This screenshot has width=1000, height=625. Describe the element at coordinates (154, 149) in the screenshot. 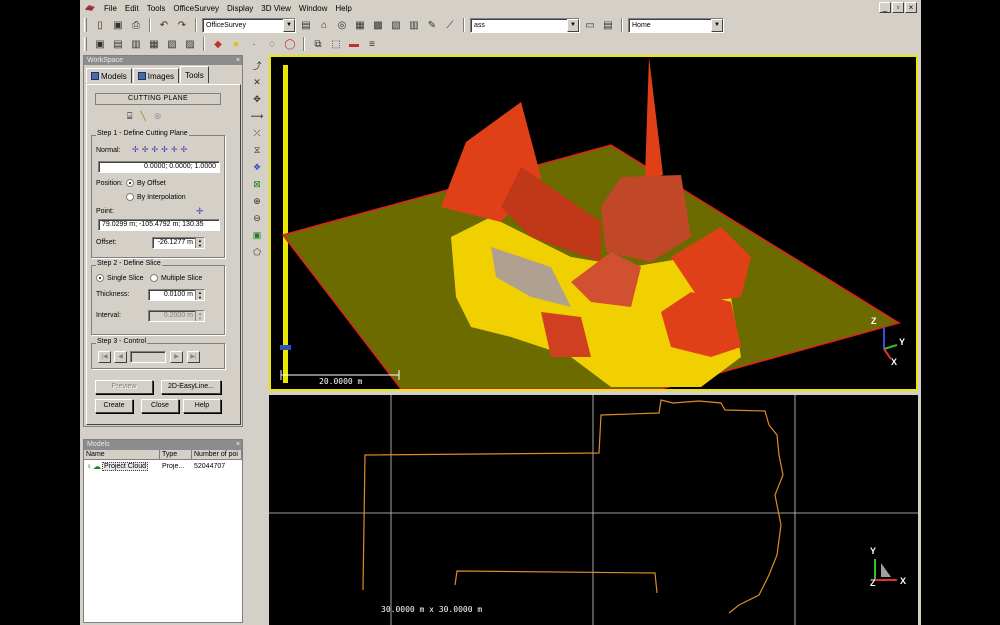

I see `axis-plus-y-icon: ✢` at that location.